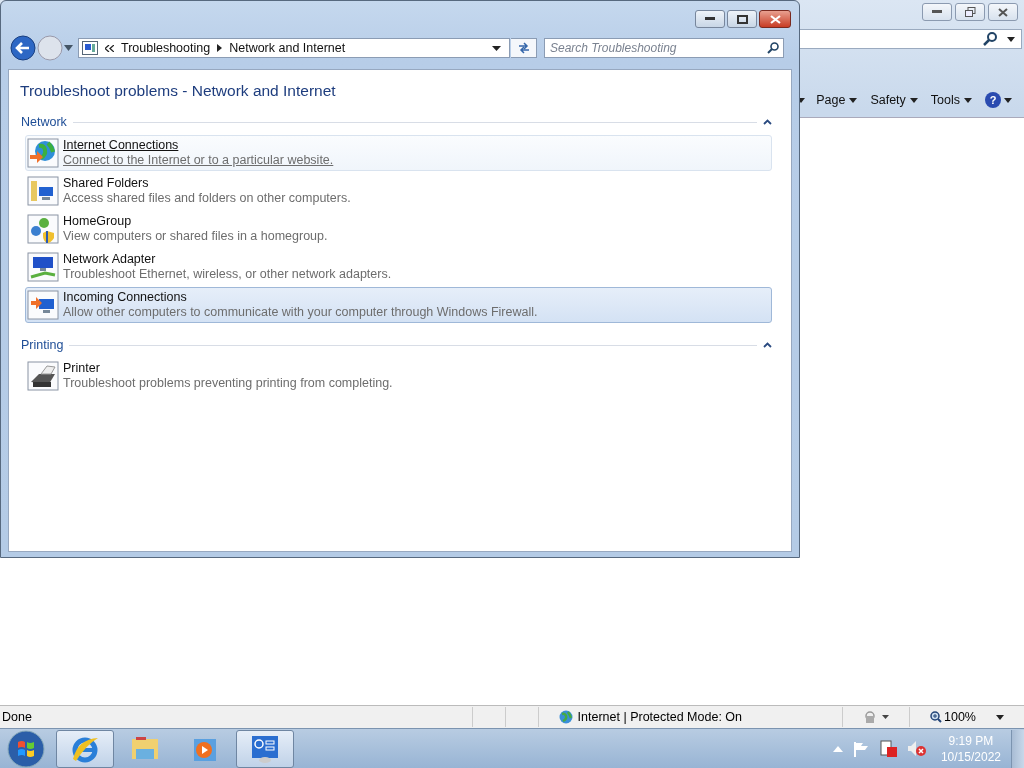 Image resolution: width=1024 pixels, height=768 pixels. I want to click on refresh-button, so click(524, 48).